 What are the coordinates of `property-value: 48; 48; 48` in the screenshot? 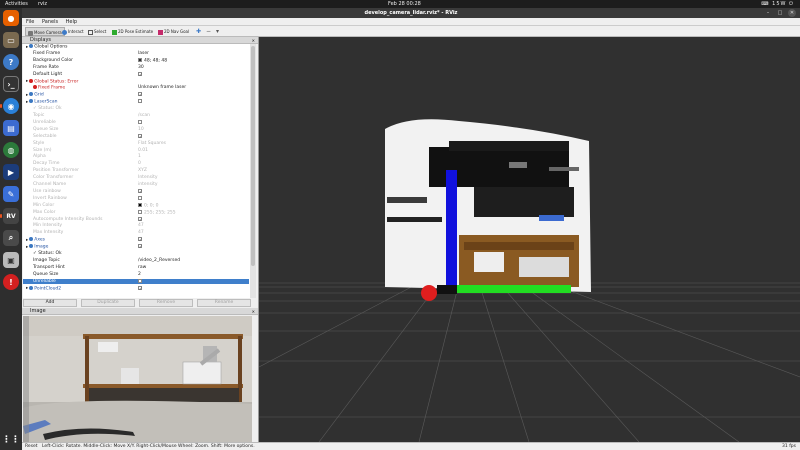 It's located at (152, 60).